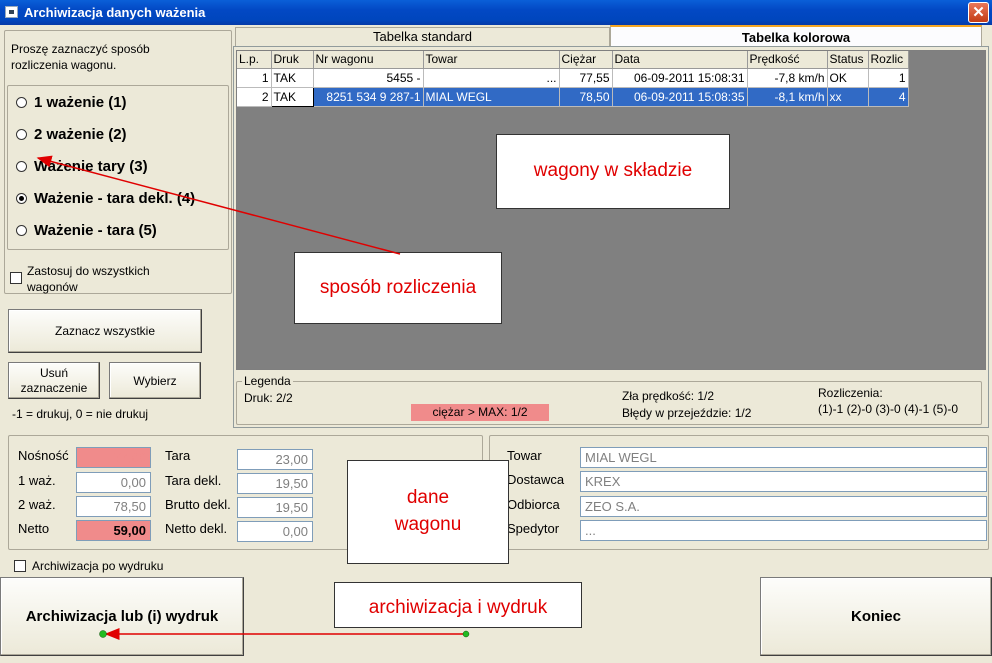 Image resolution: width=992 pixels, height=663 pixels. I want to click on settlement-arrow, so click(218, 205).